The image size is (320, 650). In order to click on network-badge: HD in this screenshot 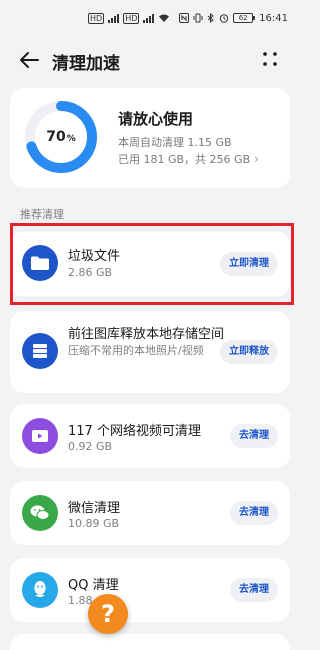, I will do `click(96, 18)`.